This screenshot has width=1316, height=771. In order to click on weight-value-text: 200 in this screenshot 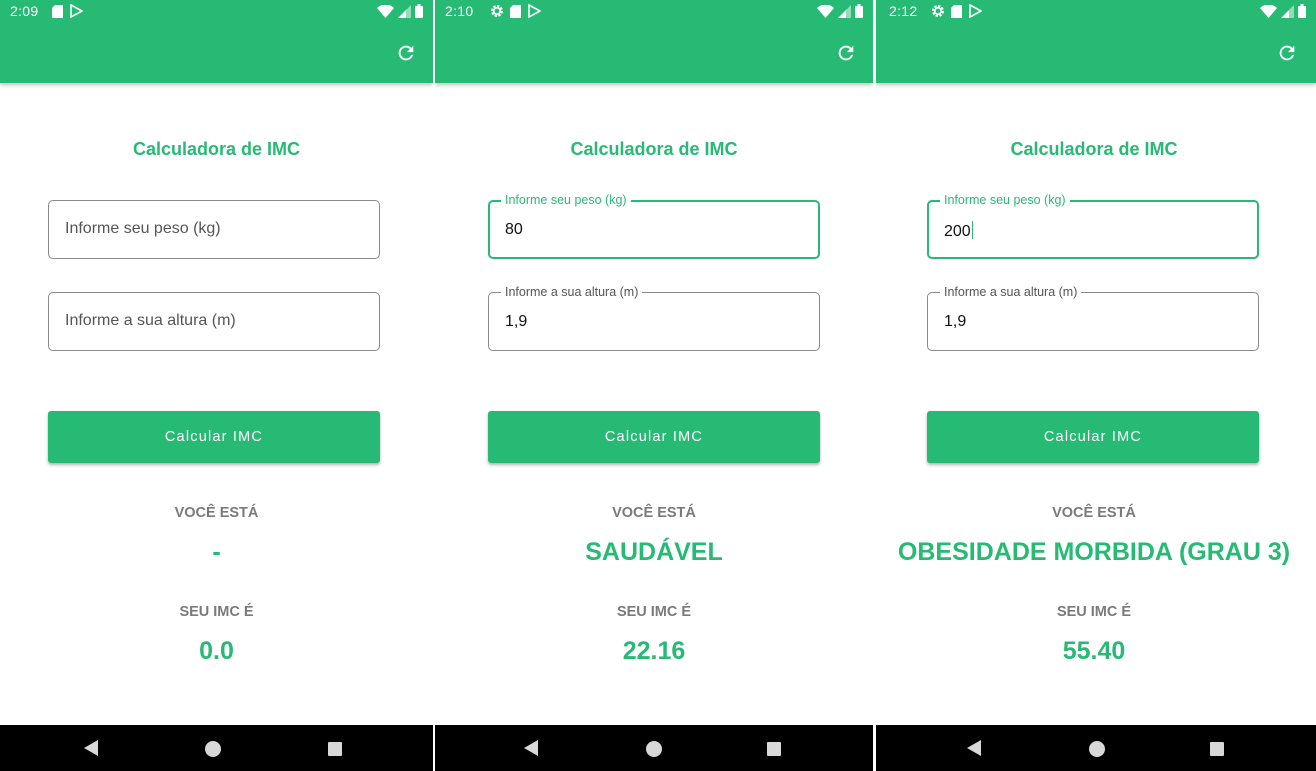, I will do `click(957, 231)`.